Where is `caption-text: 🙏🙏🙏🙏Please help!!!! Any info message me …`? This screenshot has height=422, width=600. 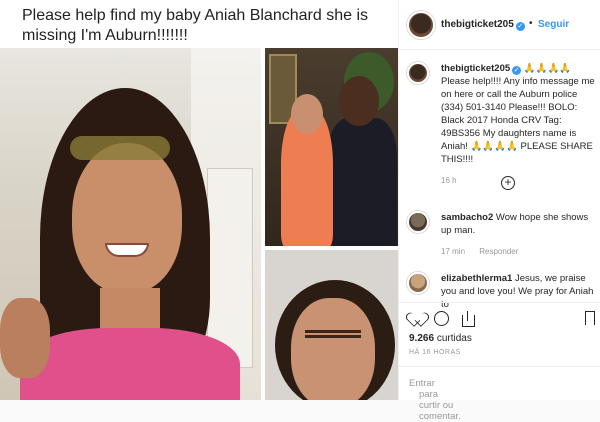
caption-text: 🙏🙏🙏🙏Please help!!!! Any info message me … is located at coordinates (518, 114).